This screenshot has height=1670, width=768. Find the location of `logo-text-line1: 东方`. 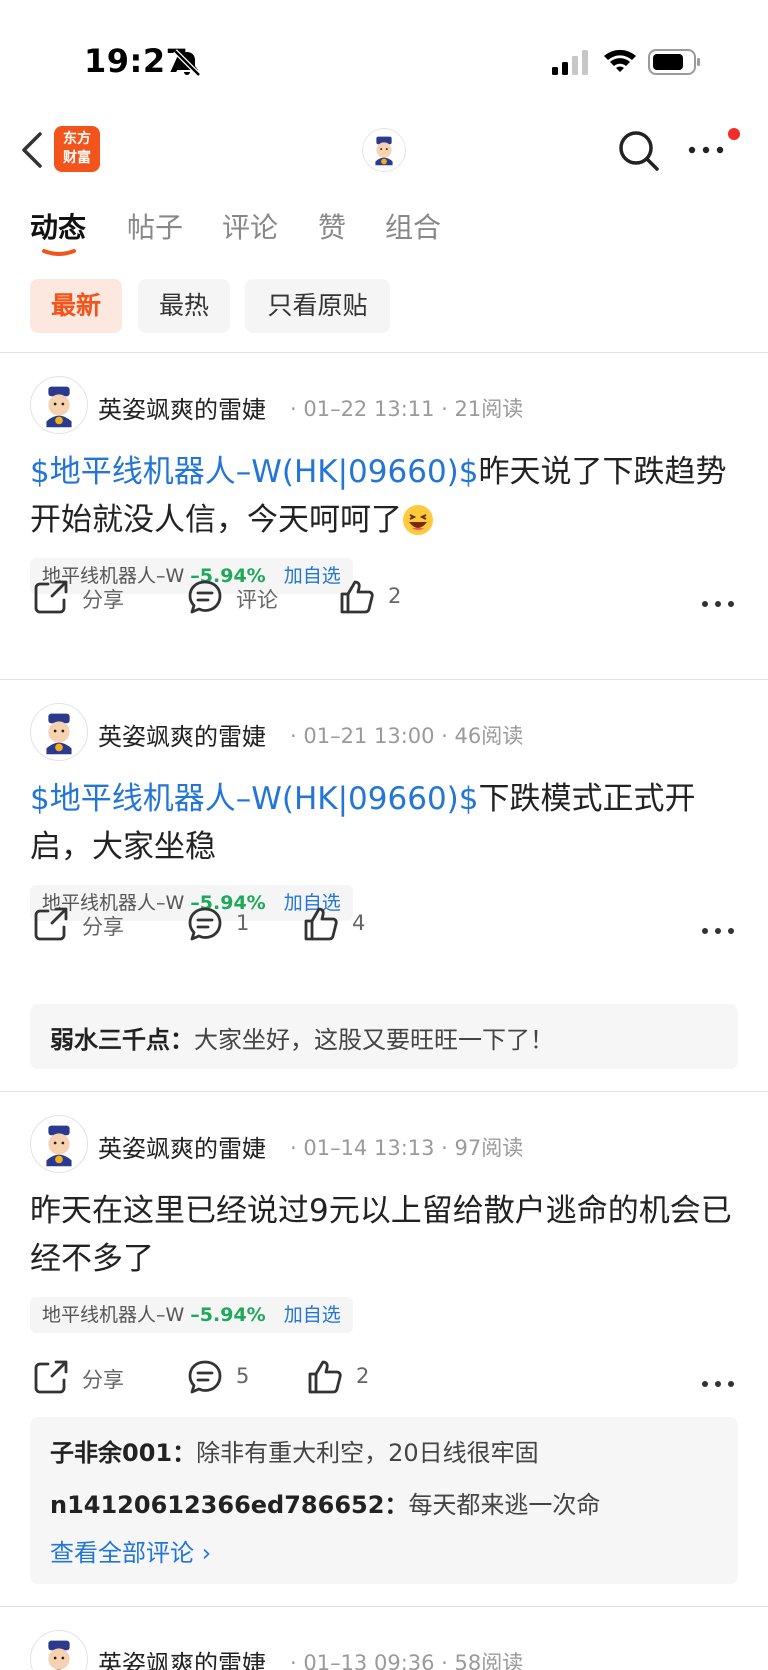

logo-text-line1: 东方 is located at coordinates (77, 139).